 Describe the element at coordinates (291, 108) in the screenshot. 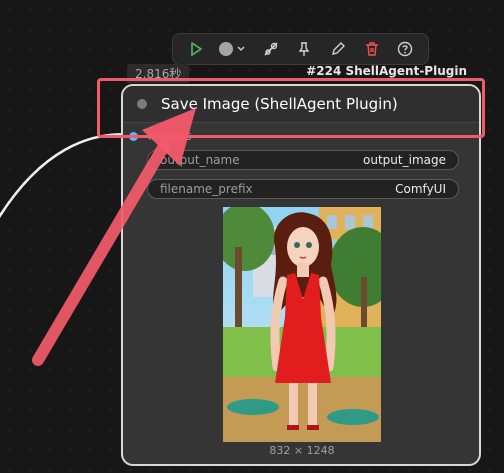

I see `highlight-box` at that location.